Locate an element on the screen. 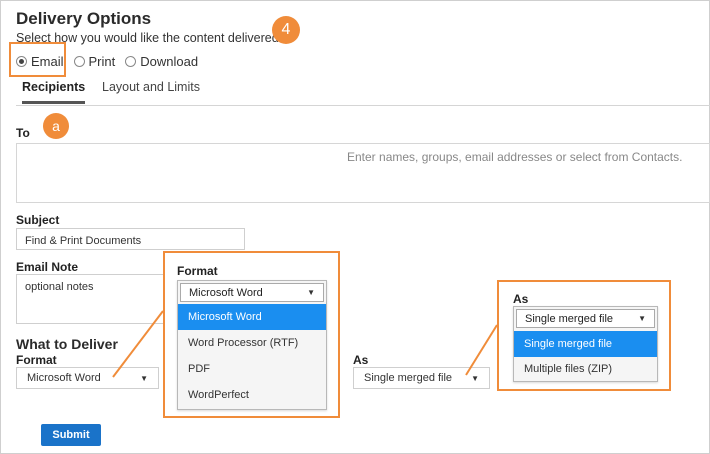 The height and width of the screenshot is (454, 710). format-dropdown-head: Microsoft Word ▼ is located at coordinates (252, 292).